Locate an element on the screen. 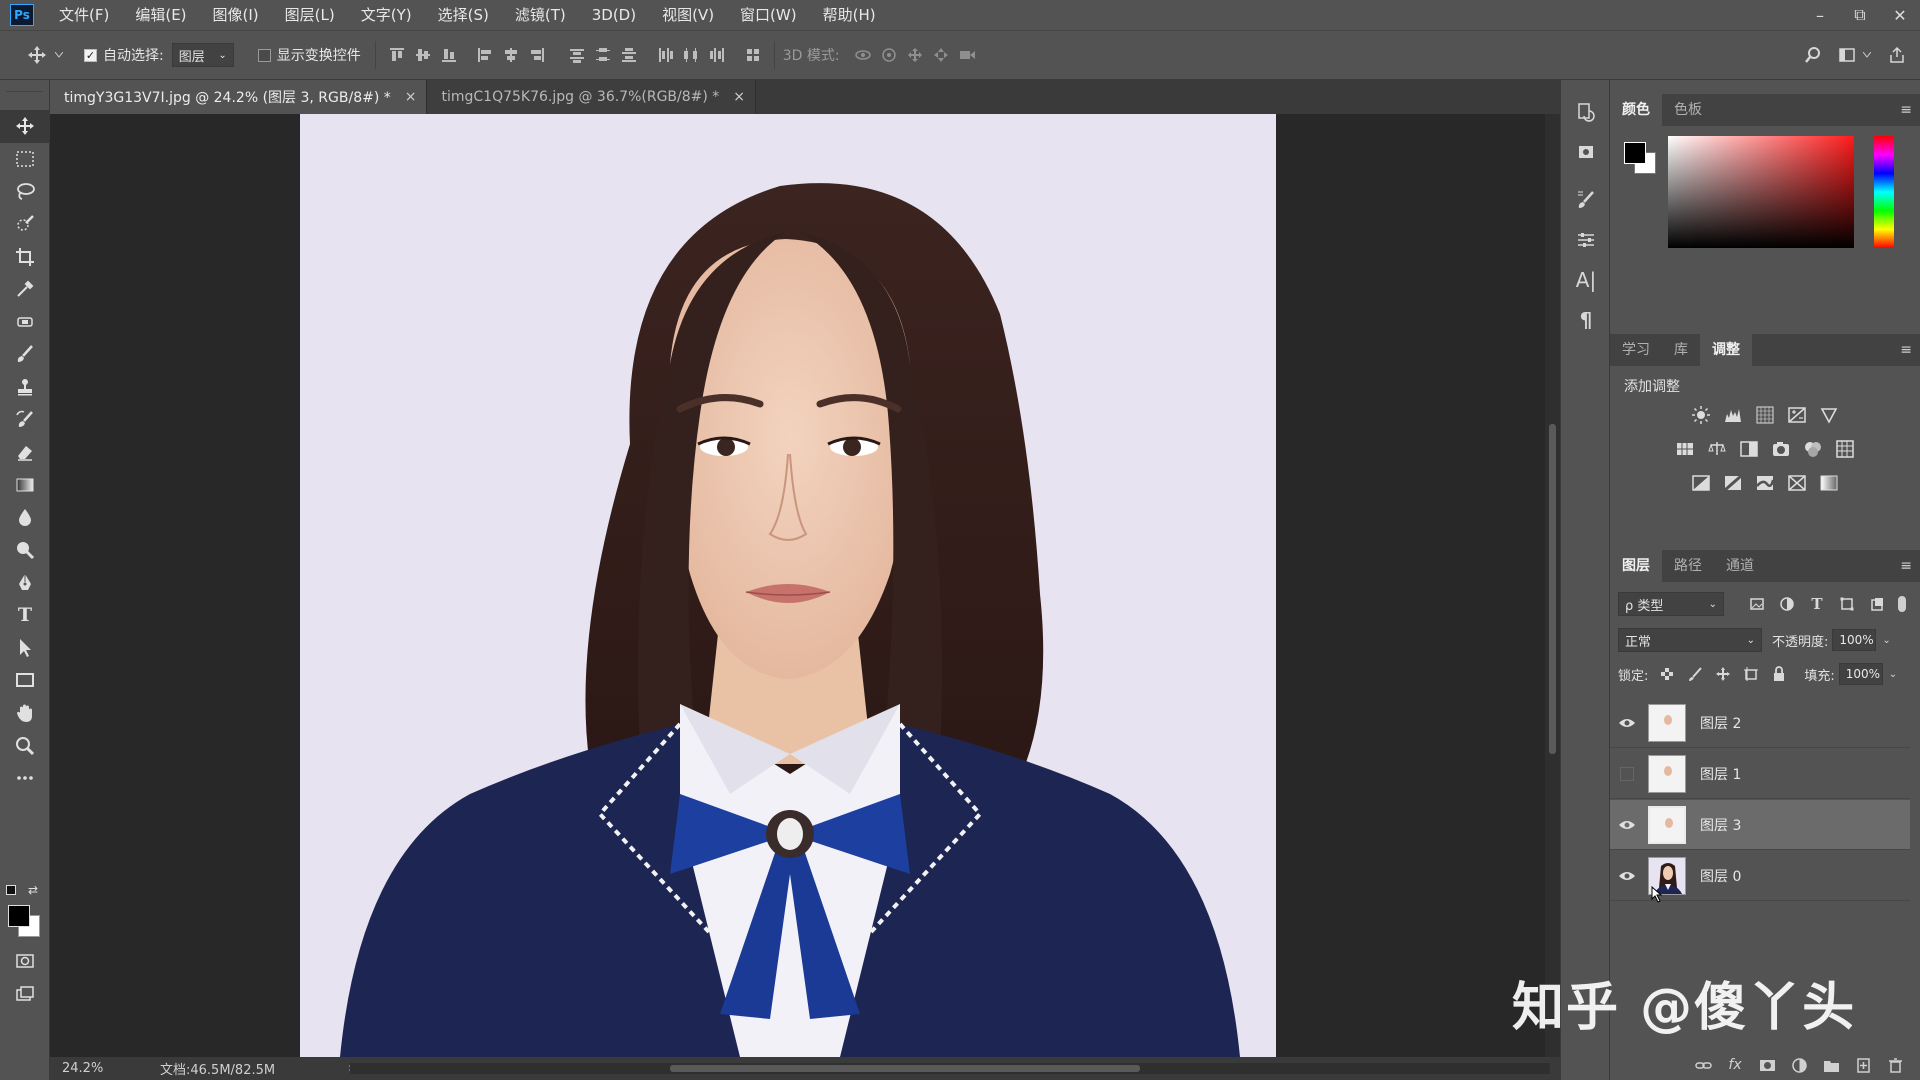 This screenshot has height=1080, width=1920. minimize-button: – is located at coordinates (1820, 15).